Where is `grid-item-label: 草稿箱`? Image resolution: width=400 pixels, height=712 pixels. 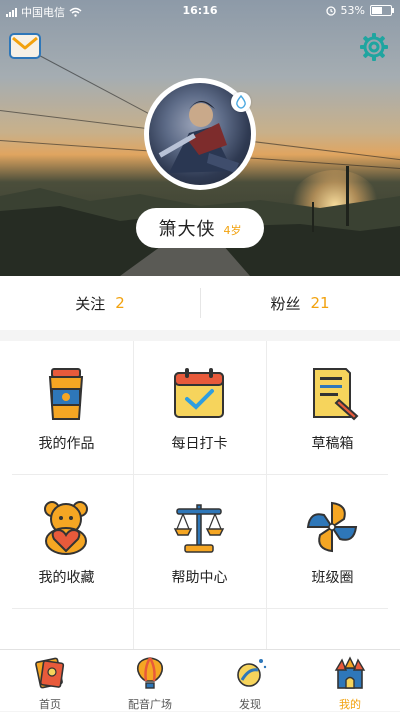
grid-item-label: 草稿箱 is located at coordinates (332, 444).